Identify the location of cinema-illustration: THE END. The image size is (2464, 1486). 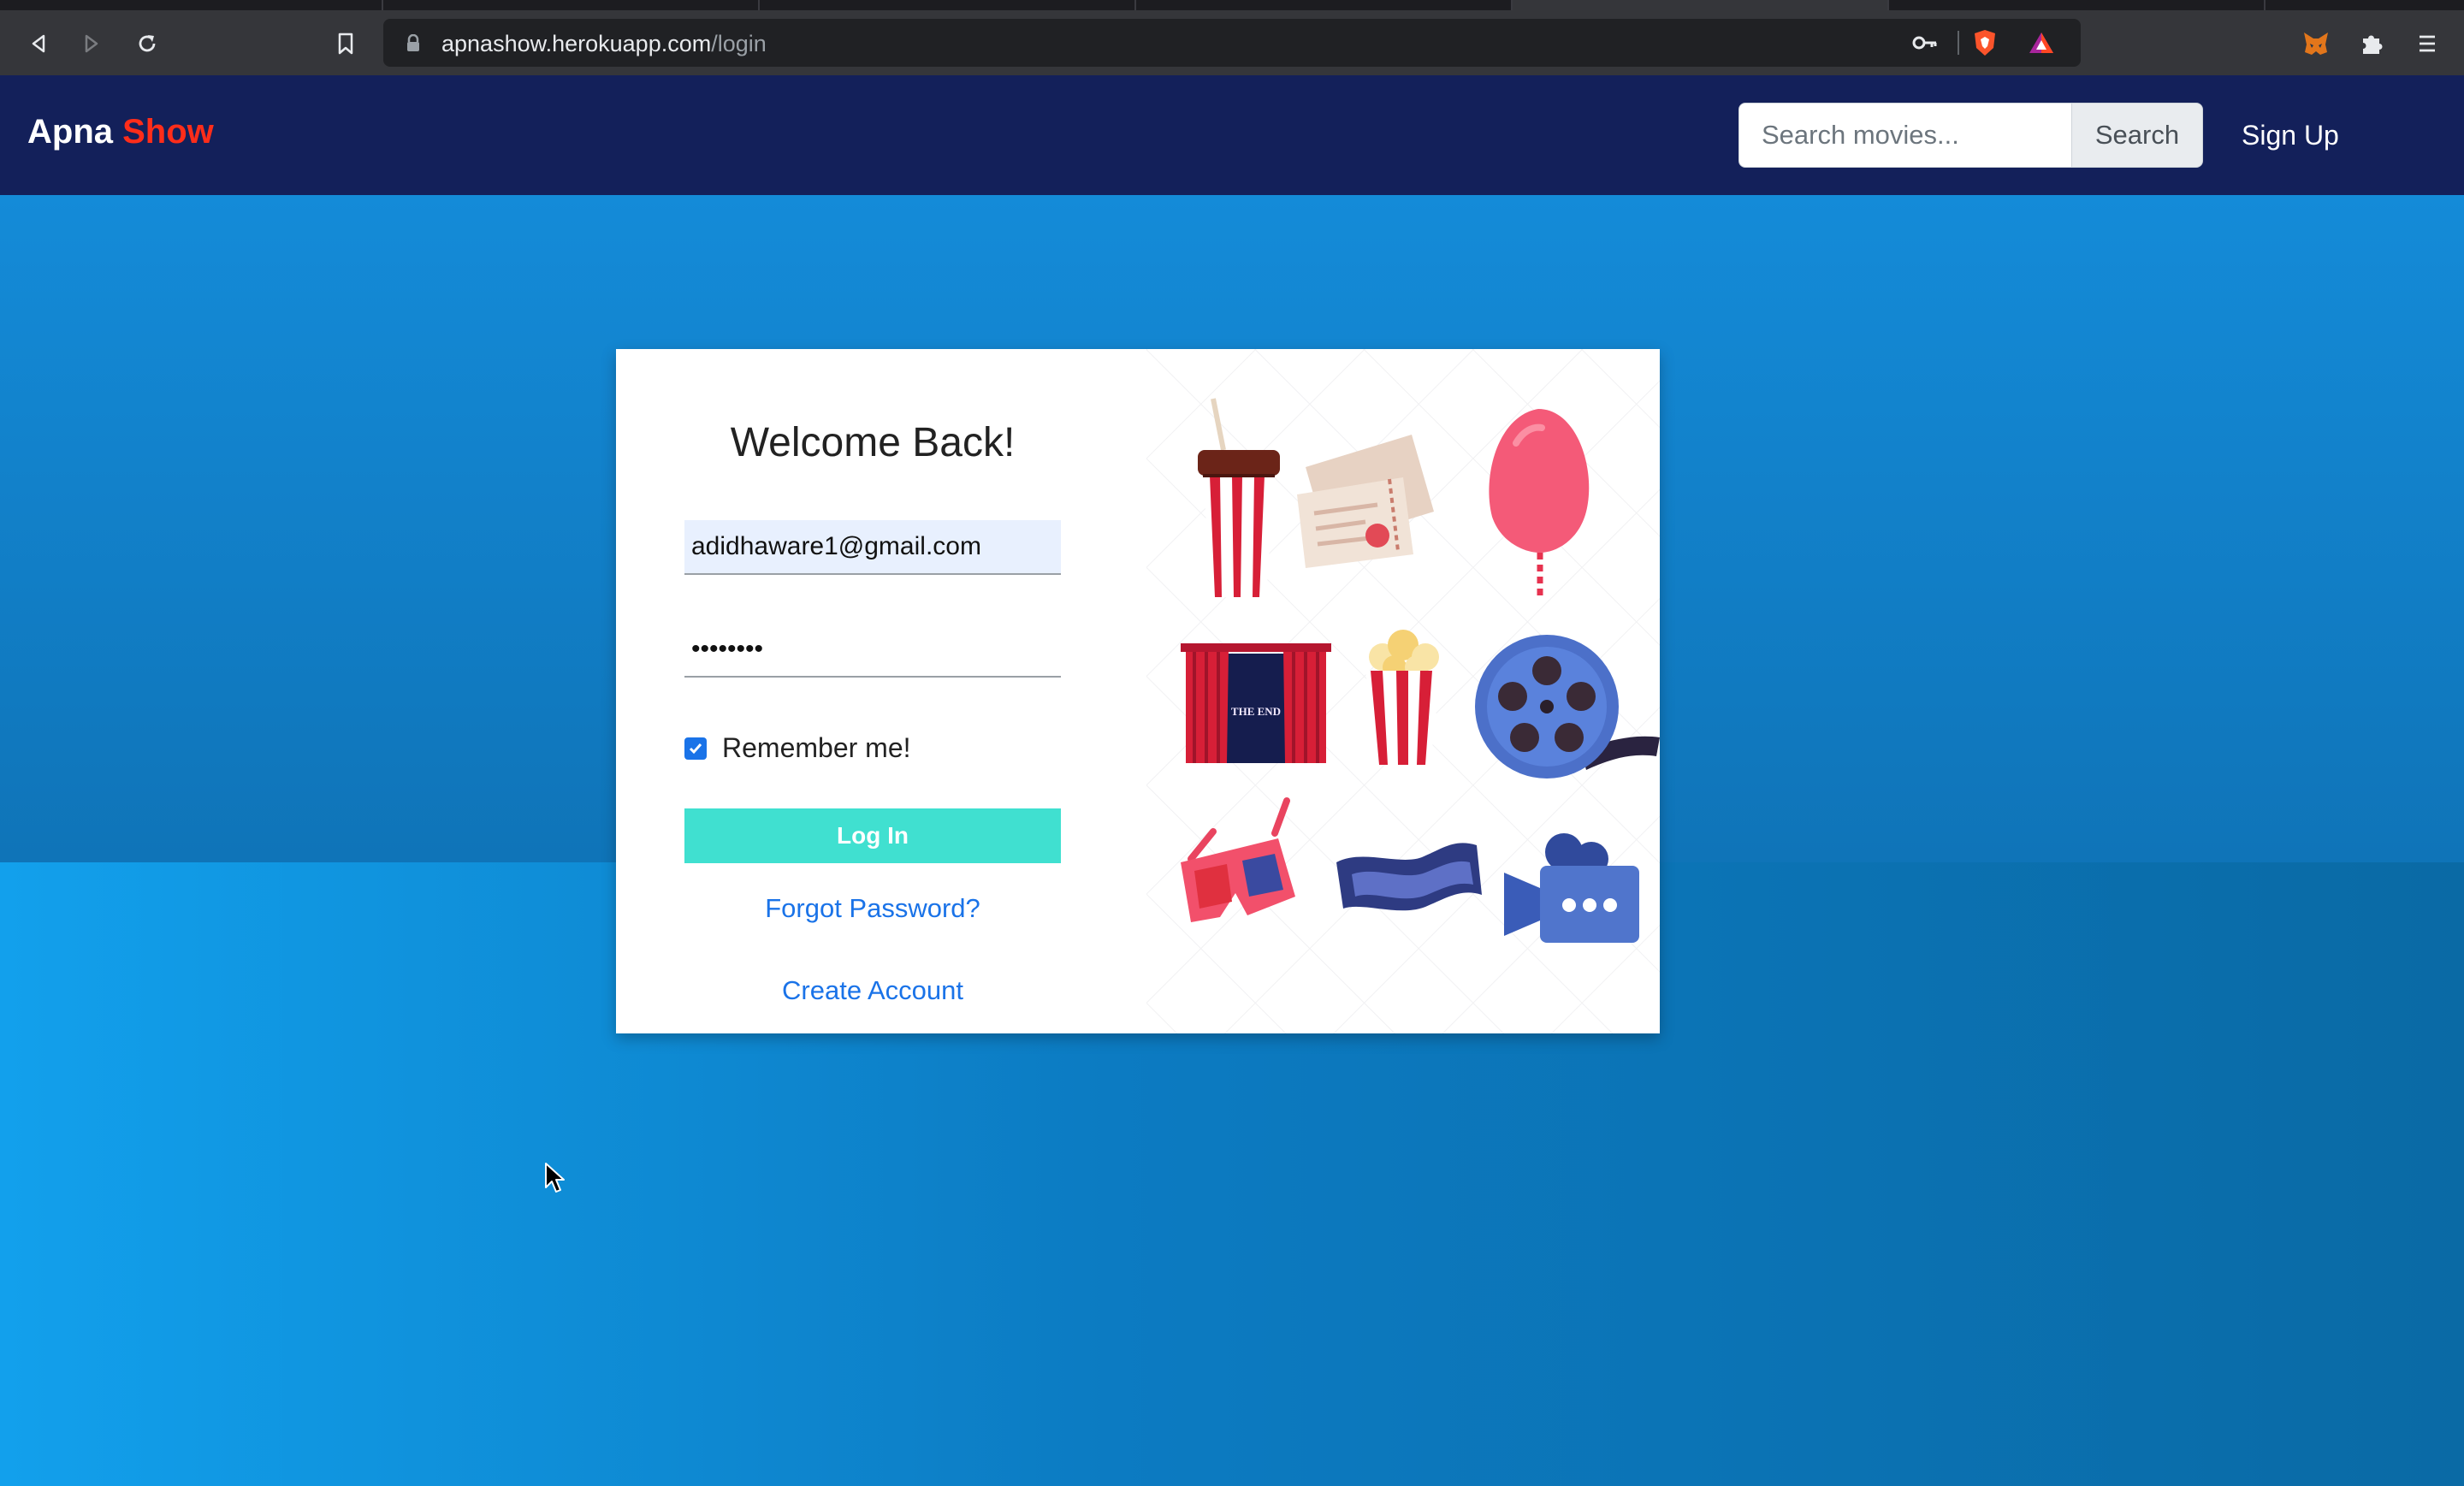
(1403, 691).